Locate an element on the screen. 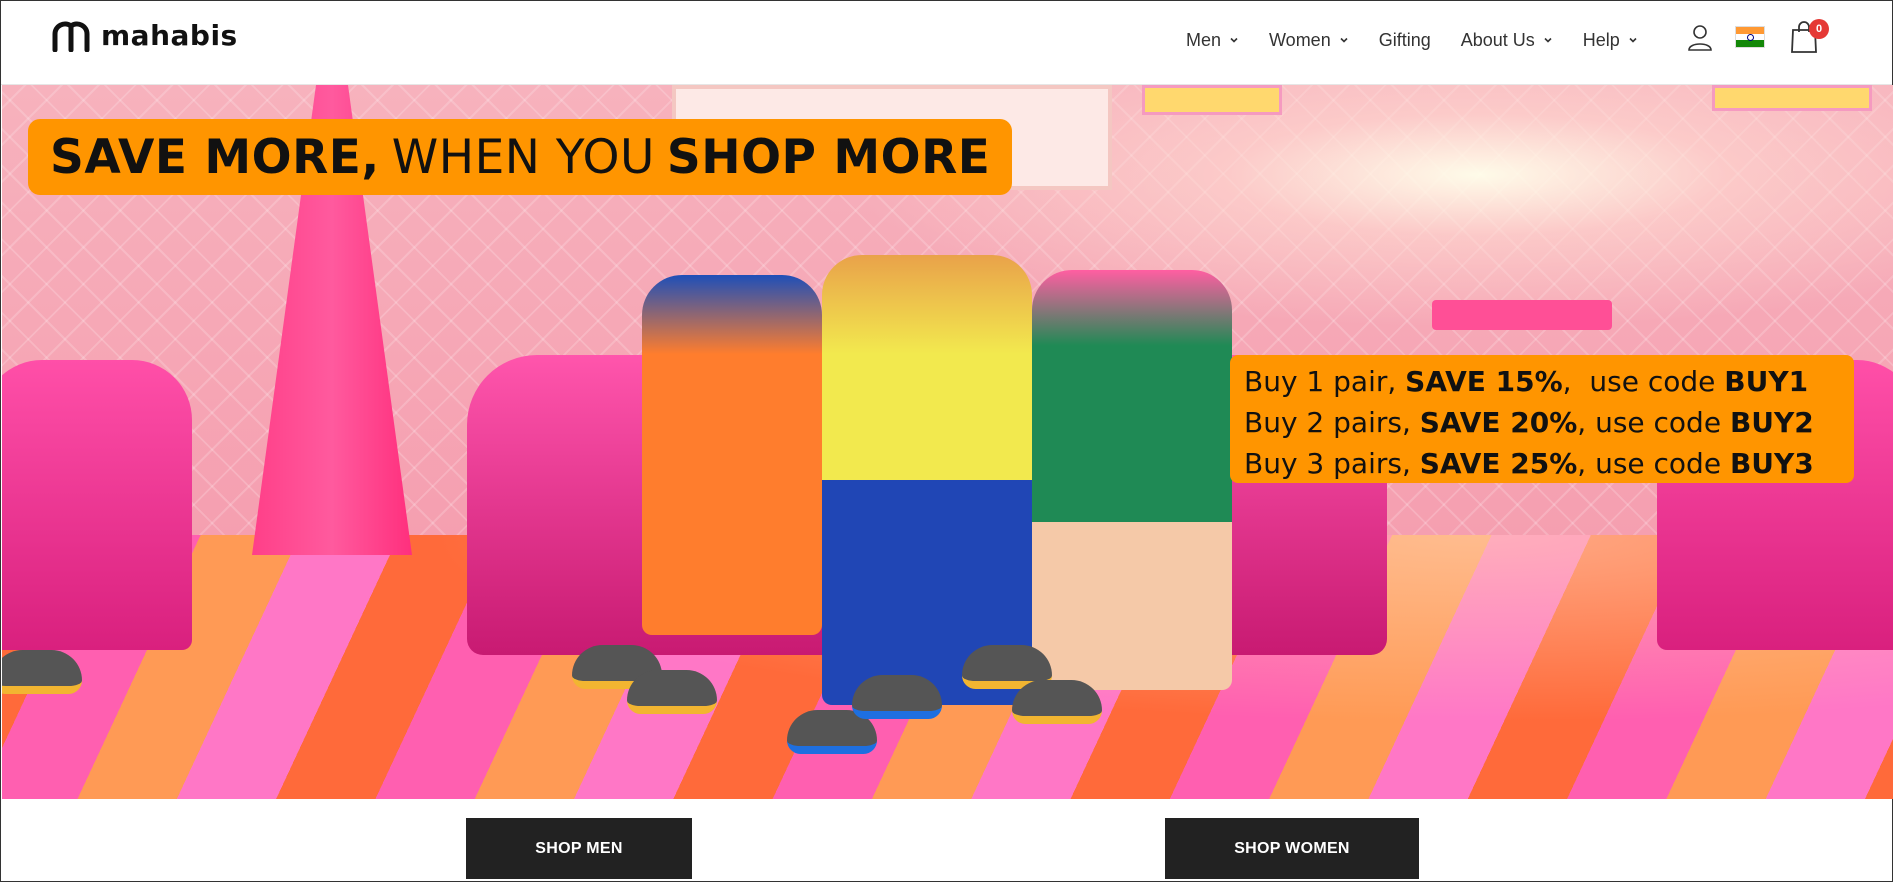 This screenshot has width=1893, height=882. promo-text: Buy 3 pairs, is located at coordinates (1332, 463).